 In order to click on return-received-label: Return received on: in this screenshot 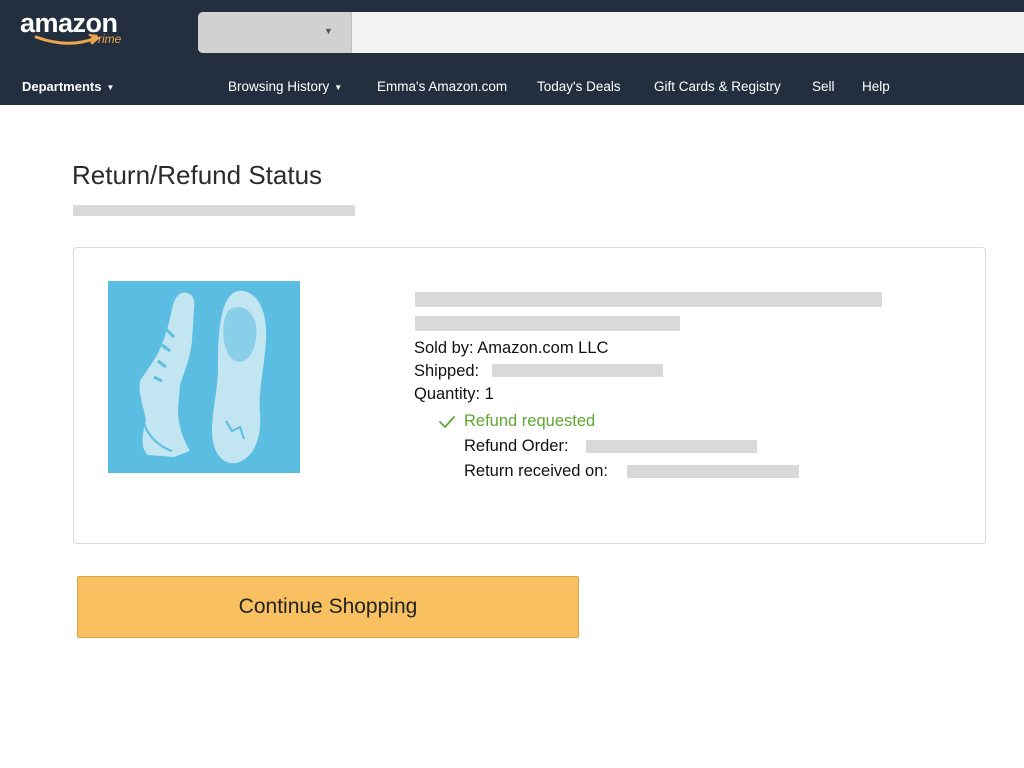, I will do `click(536, 471)`.